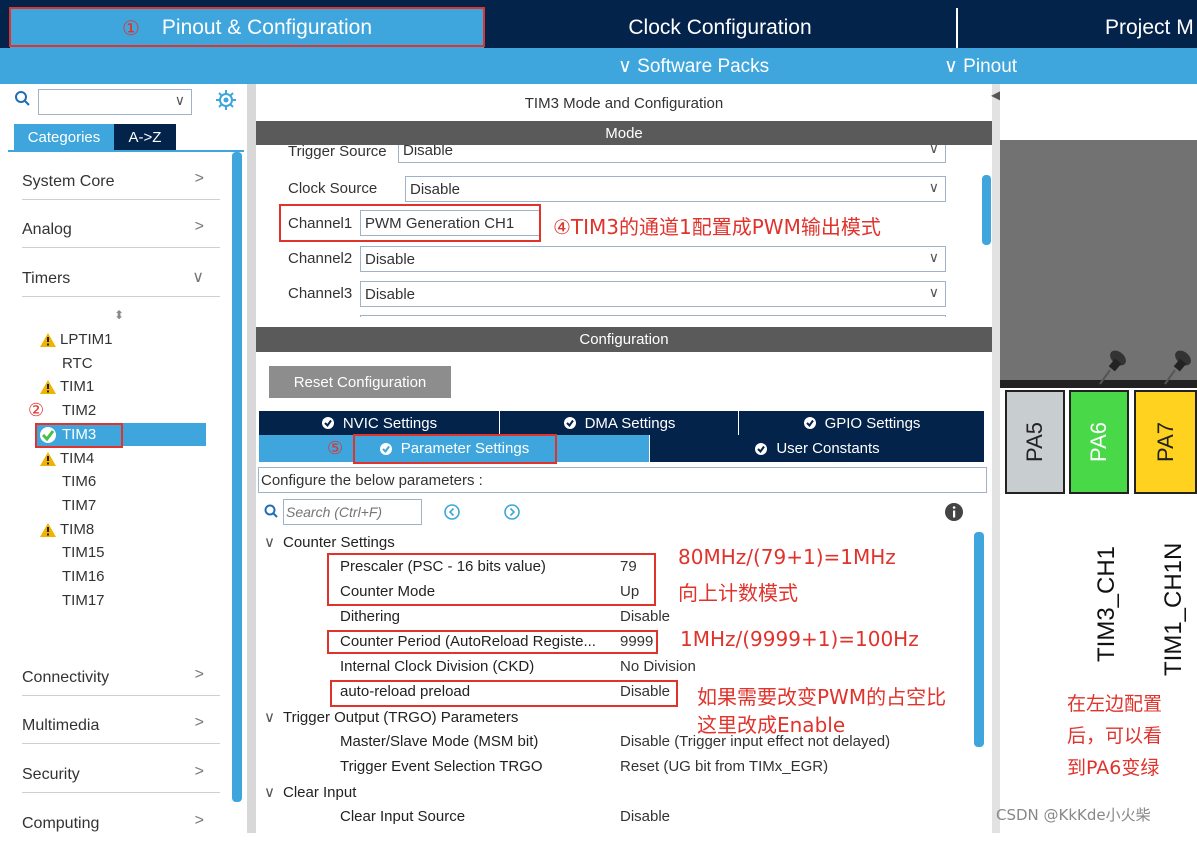 The width and height of the screenshot is (1197, 842). Describe the element at coordinates (441, 766) in the screenshot. I see `param-trigger-event-selection: Trigger Event Selection TRGO` at that location.